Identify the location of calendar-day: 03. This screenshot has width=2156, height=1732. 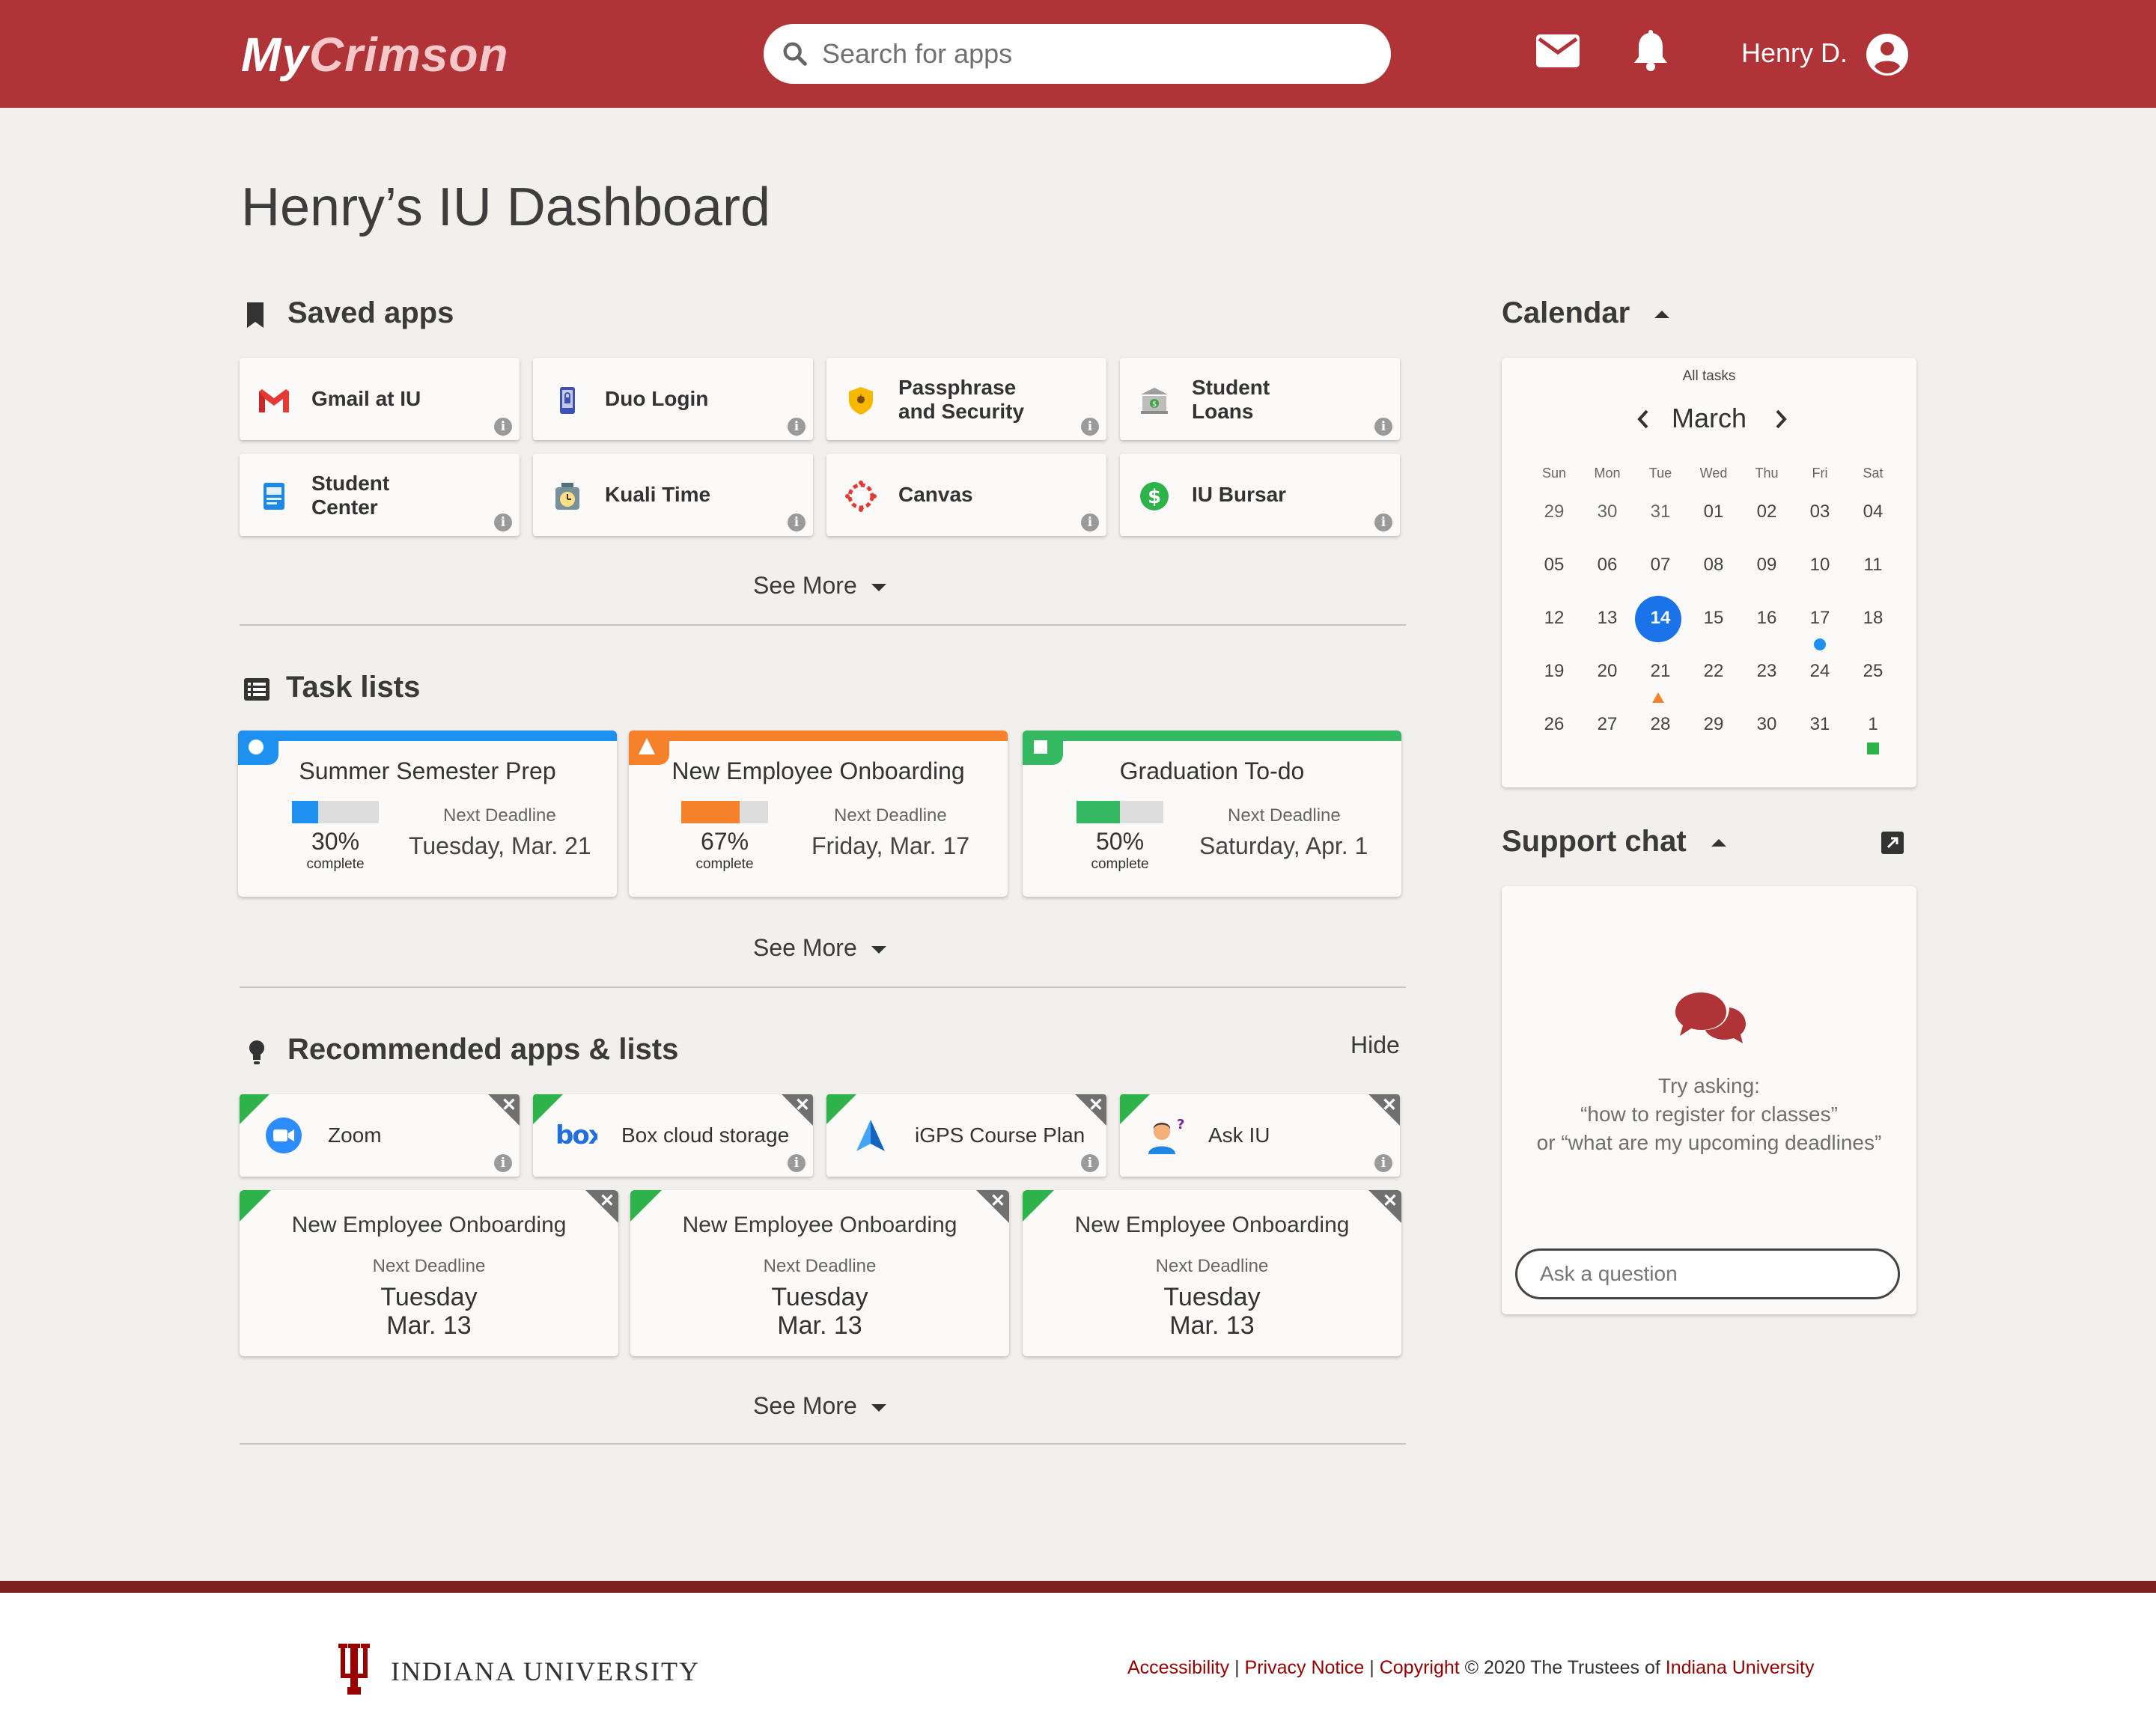
(1819, 512).